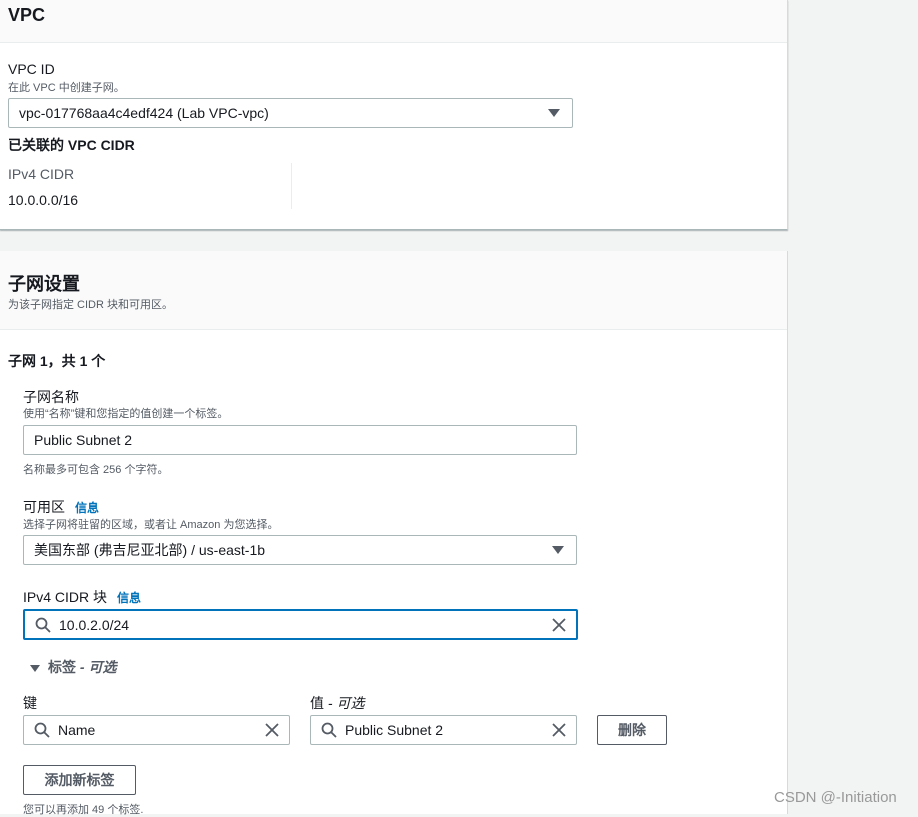 The image size is (918, 817). What do you see at coordinates (44, 284) in the screenshot?
I see `subnet-panel-title: 子网设置` at bounding box center [44, 284].